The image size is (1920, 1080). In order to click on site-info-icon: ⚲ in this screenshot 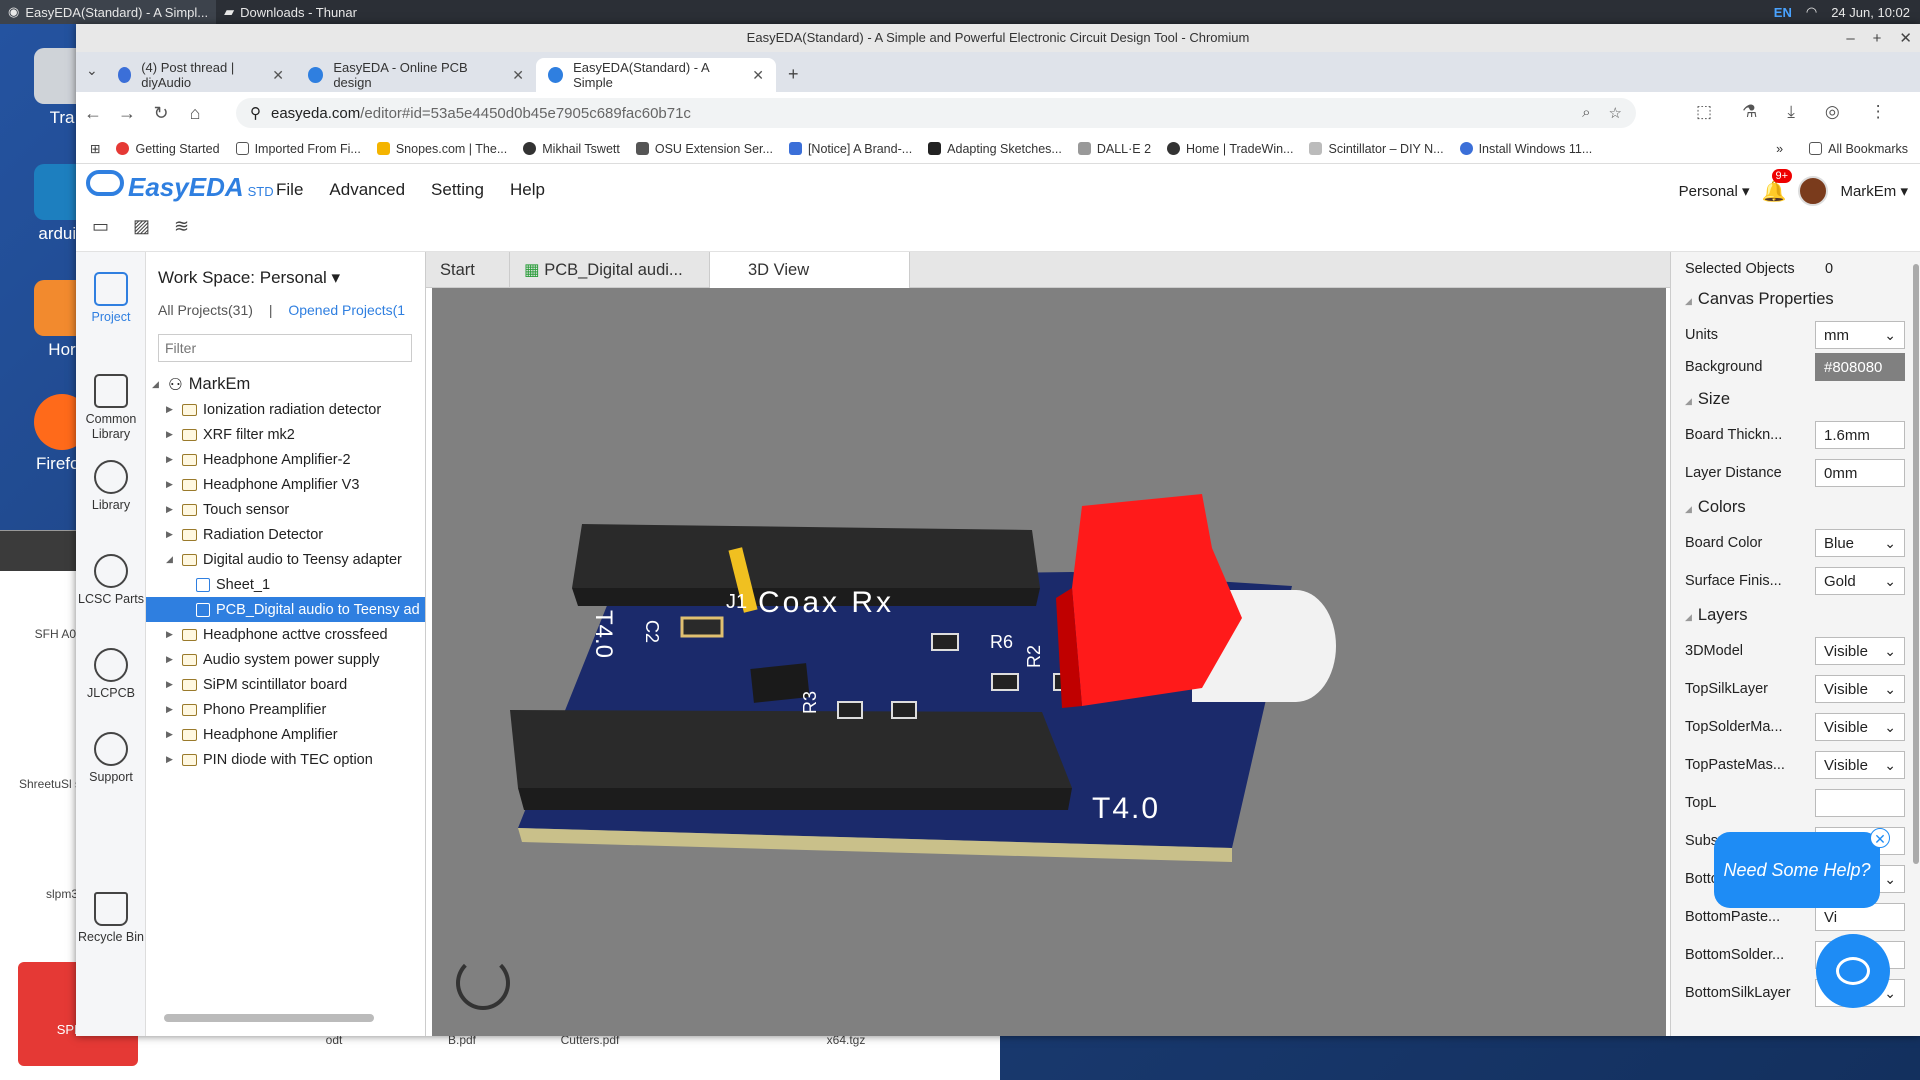, I will do `click(255, 113)`.